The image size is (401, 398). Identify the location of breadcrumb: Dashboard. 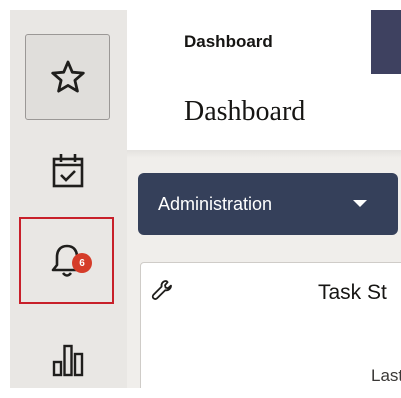
(228, 42).